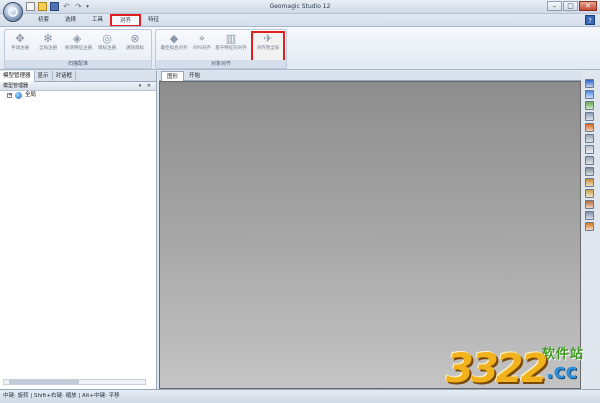 Image resolution: width=600 pixels, height=403 pixels. Describe the element at coordinates (562, 371) in the screenshot. I see `watermark-suffix: .cc` at that location.